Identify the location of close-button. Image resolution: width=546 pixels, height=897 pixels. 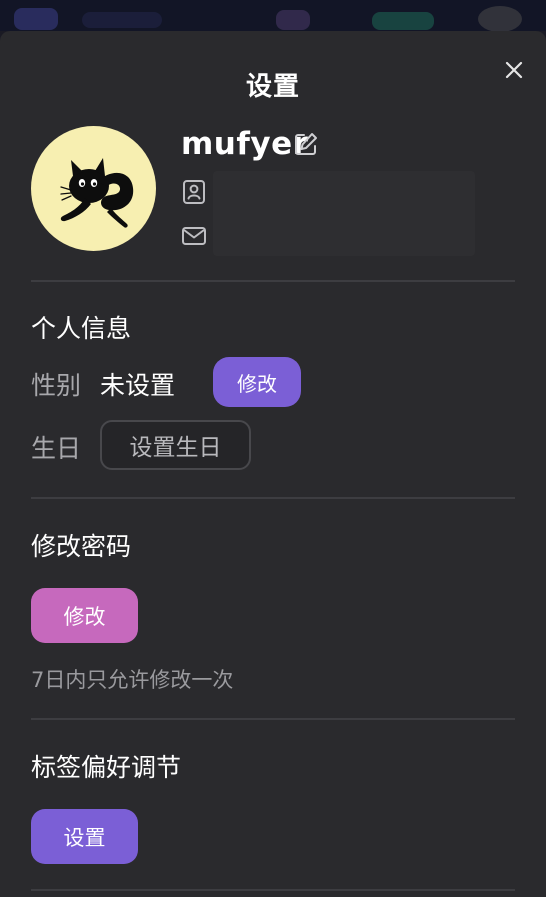
(514, 70).